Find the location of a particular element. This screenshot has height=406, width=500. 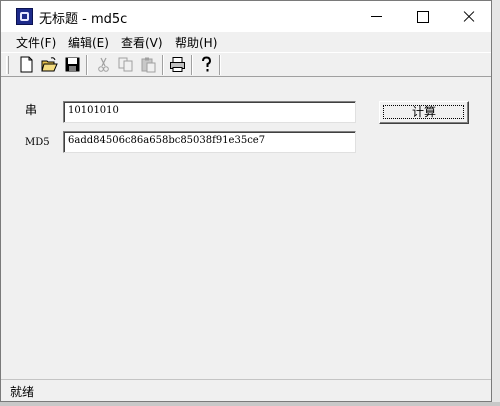

menu-file: 文件(F) is located at coordinates (36, 42).